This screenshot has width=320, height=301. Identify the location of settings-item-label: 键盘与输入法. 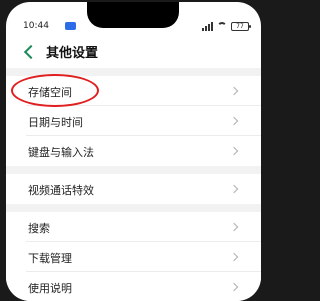
(61, 152).